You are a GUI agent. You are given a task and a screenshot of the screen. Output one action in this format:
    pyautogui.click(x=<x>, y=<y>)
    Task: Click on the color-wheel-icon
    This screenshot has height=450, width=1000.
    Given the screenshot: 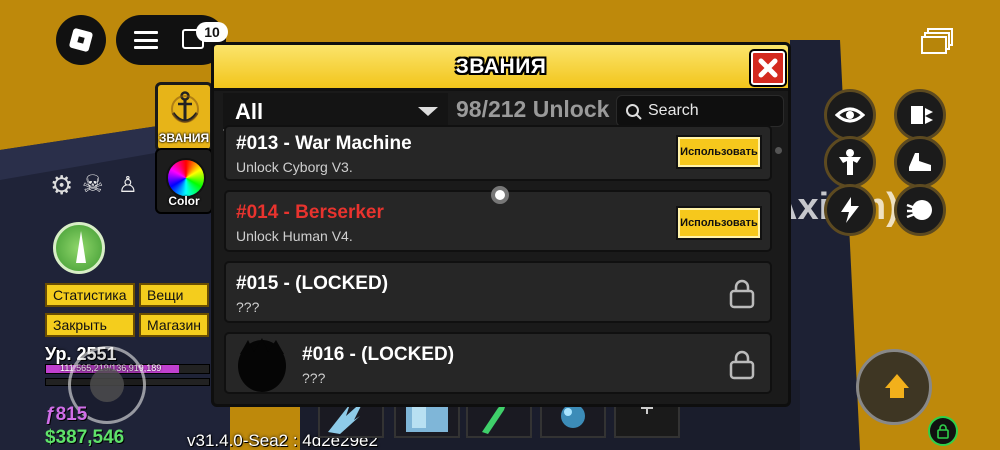 What is the action you would take?
    pyautogui.click(x=186, y=178)
    